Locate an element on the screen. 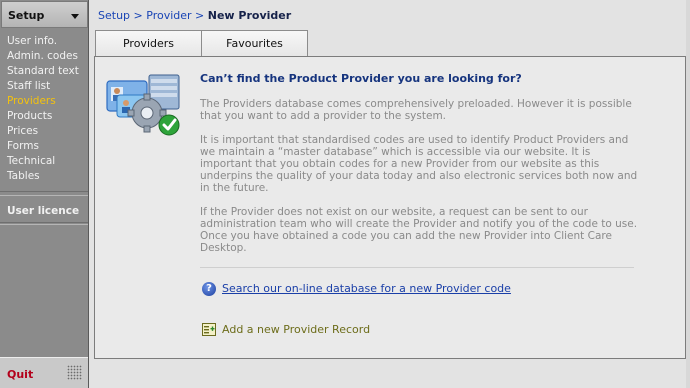 Image resolution: width=690 pixels, height=388 pixels. divider is located at coordinates (417, 267).